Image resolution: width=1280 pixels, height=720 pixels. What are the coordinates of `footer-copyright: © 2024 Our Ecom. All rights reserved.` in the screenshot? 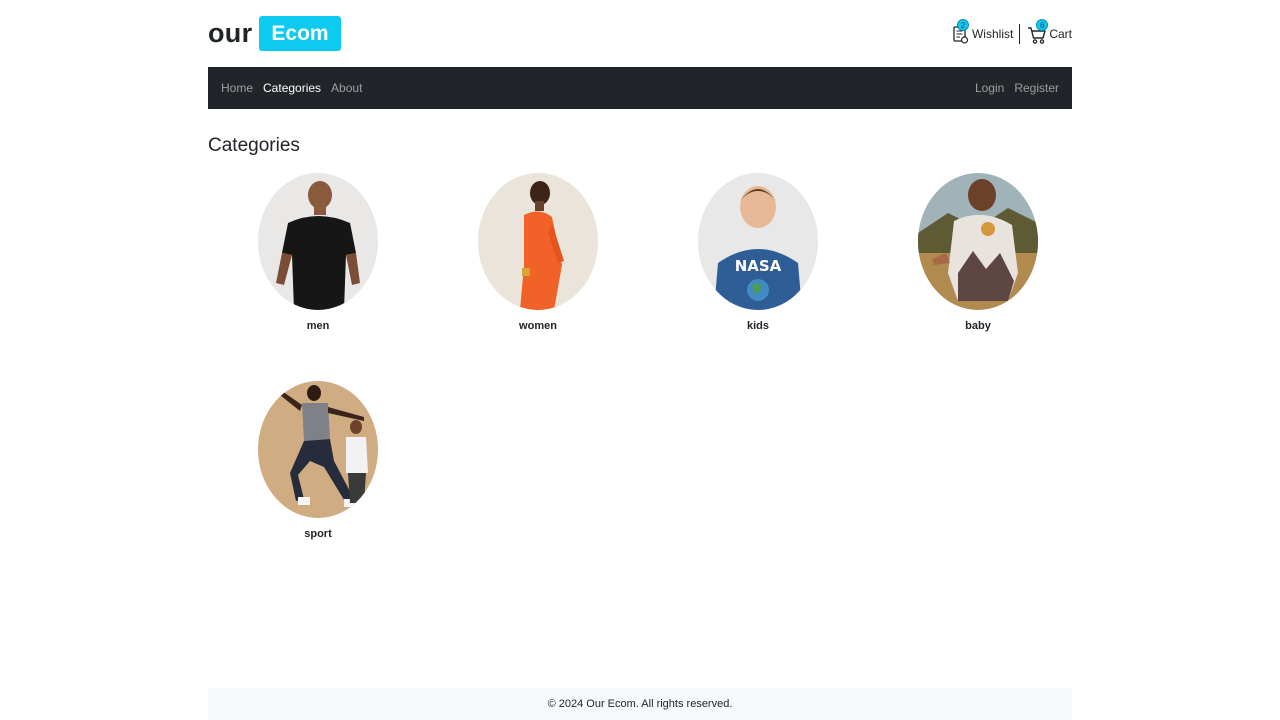 It's located at (640, 704).